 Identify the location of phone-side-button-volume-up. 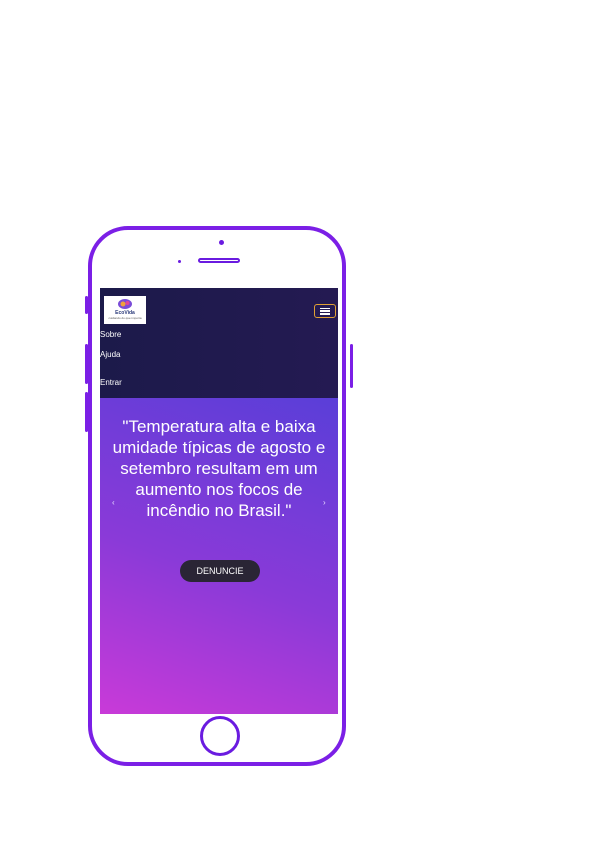
(86, 364).